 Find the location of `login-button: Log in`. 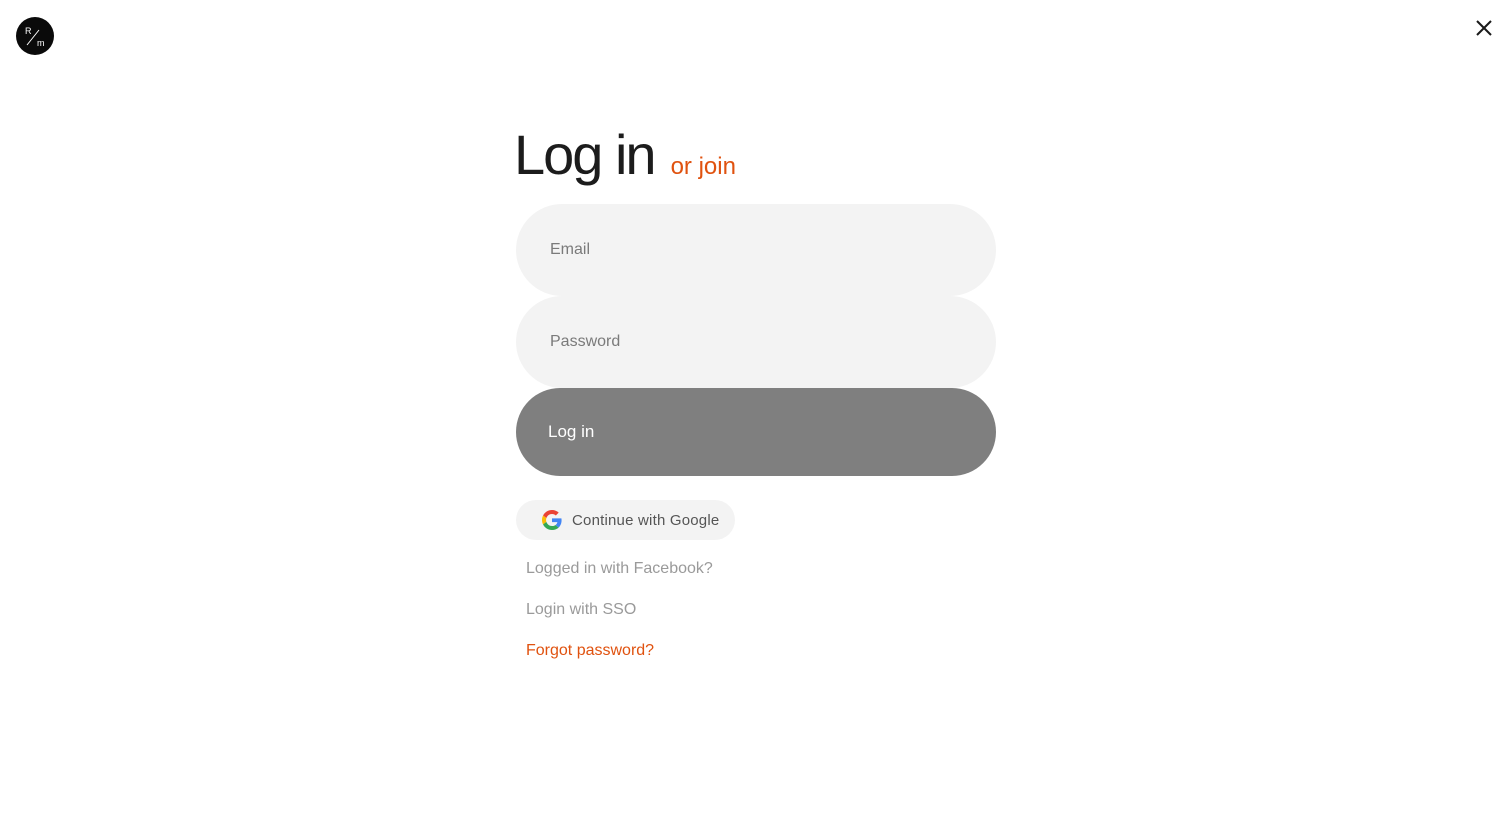

login-button: Log in is located at coordinates (756, 432).